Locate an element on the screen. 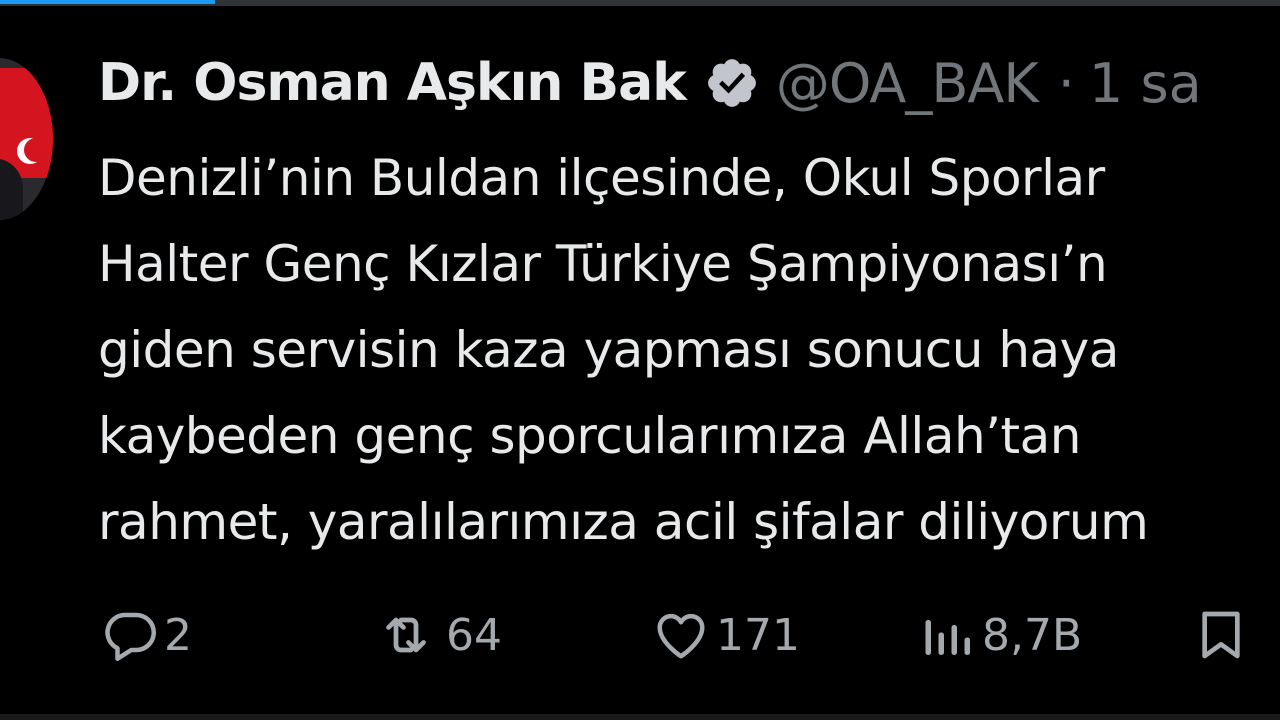 Image resolution: width=1280 pixels, height=720 pixels. tweet-actions-bar: 2 64 171 8,7B is located at coordinates (640, 635).